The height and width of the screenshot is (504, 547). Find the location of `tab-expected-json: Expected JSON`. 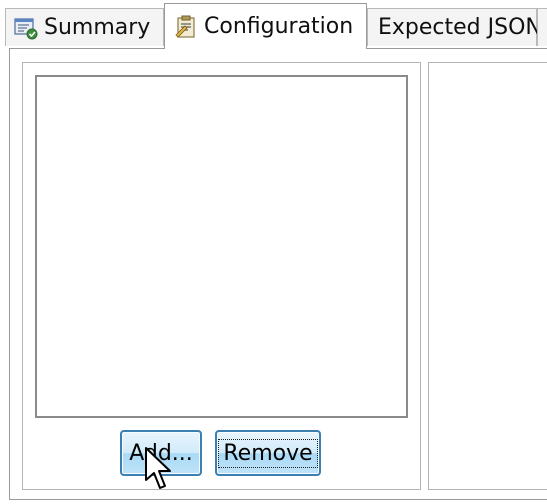

tab-expected-json: Expected JSON is located at coordinates (454, 27).